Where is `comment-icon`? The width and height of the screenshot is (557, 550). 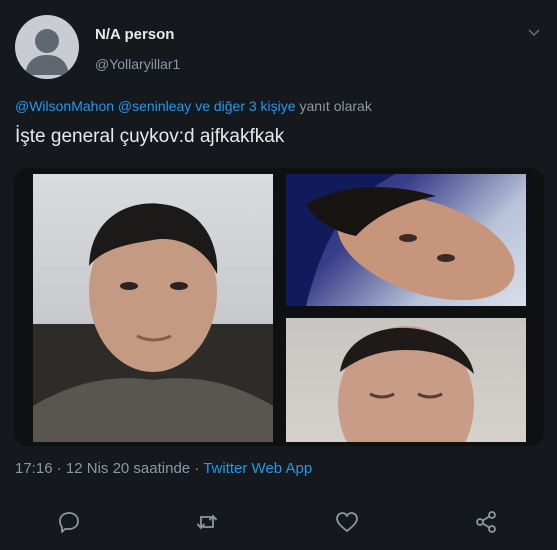
comment-icon is located at coordinates (69, 522).